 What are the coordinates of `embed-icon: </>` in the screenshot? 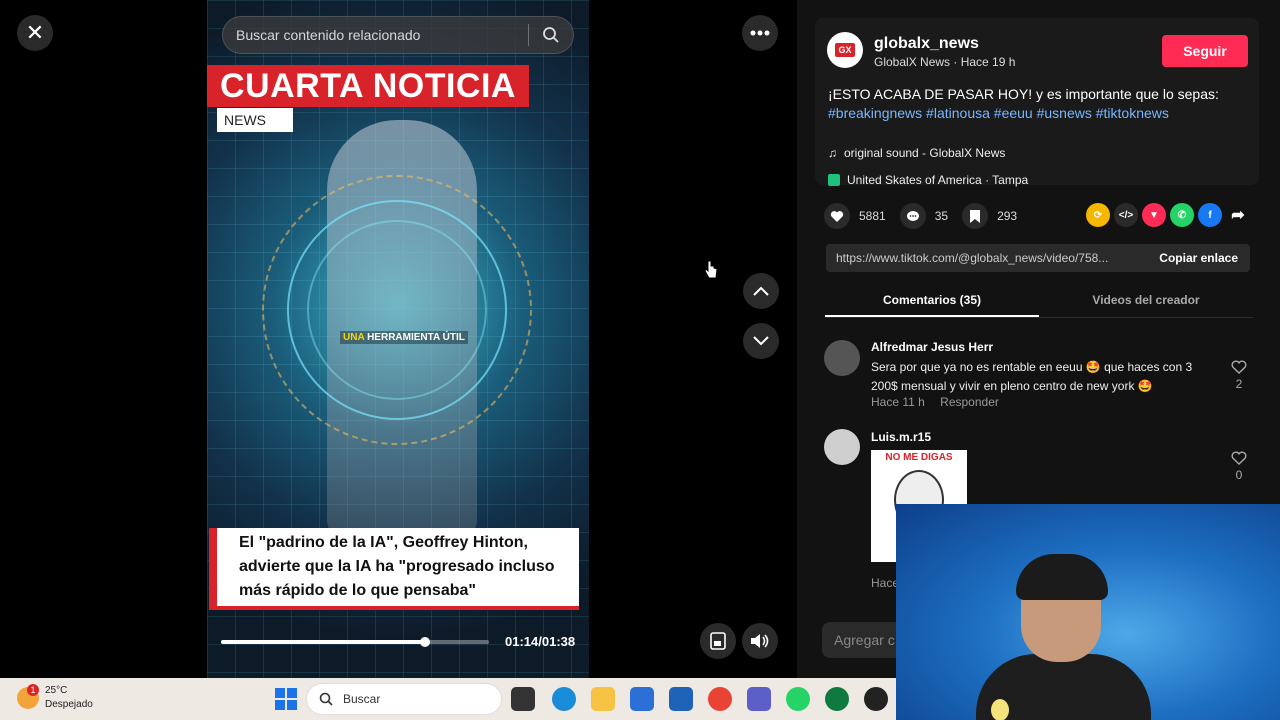 It's located at (1126, 215).